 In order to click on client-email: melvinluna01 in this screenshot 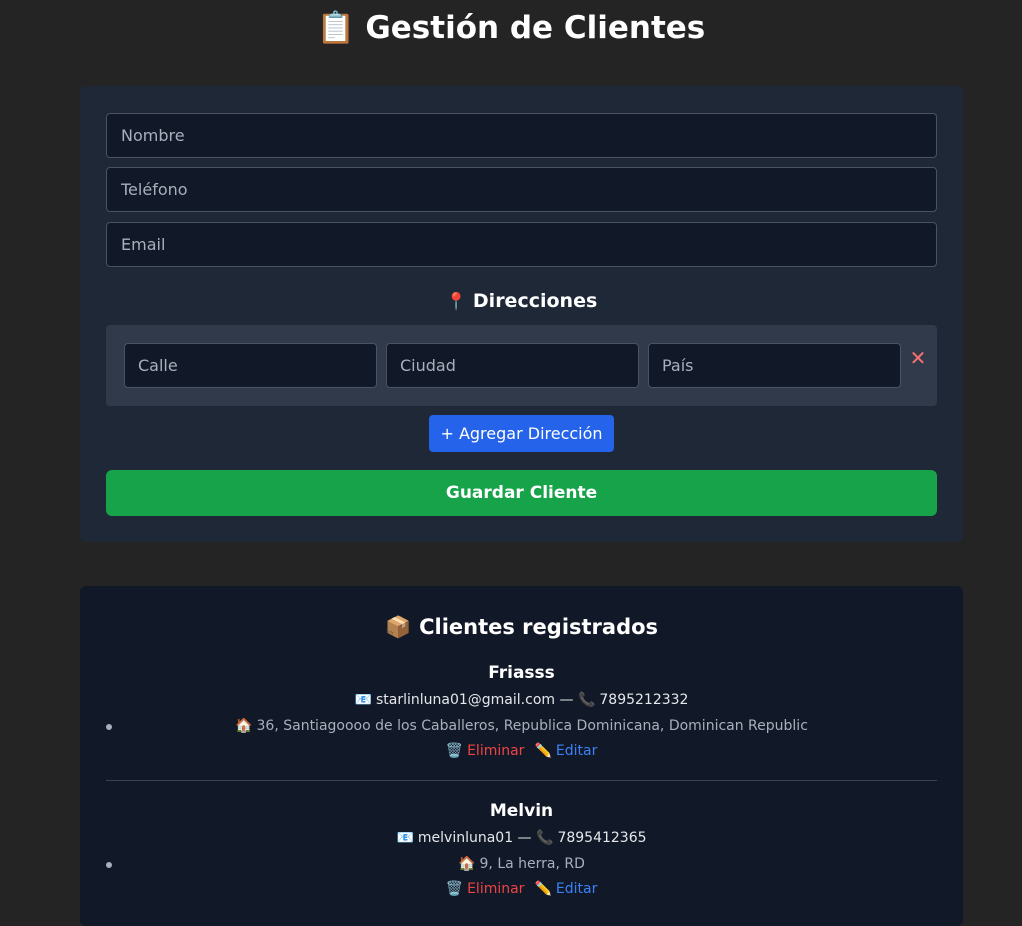, I will do `click(465, 838)`.